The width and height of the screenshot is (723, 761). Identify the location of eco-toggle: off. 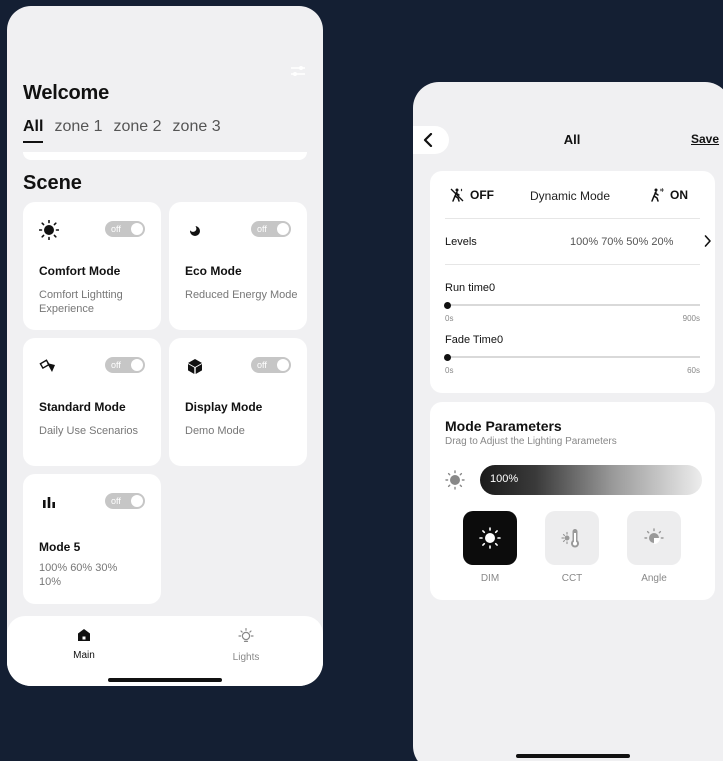
(271, 229).